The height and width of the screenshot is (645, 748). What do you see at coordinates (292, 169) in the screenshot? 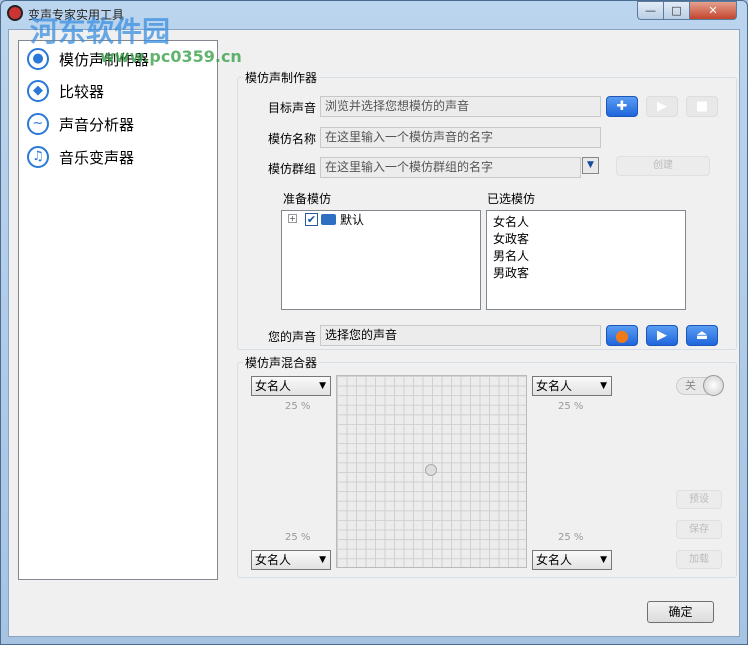
I see `group-label: 模仿群组` at bounding box center [292, 169].